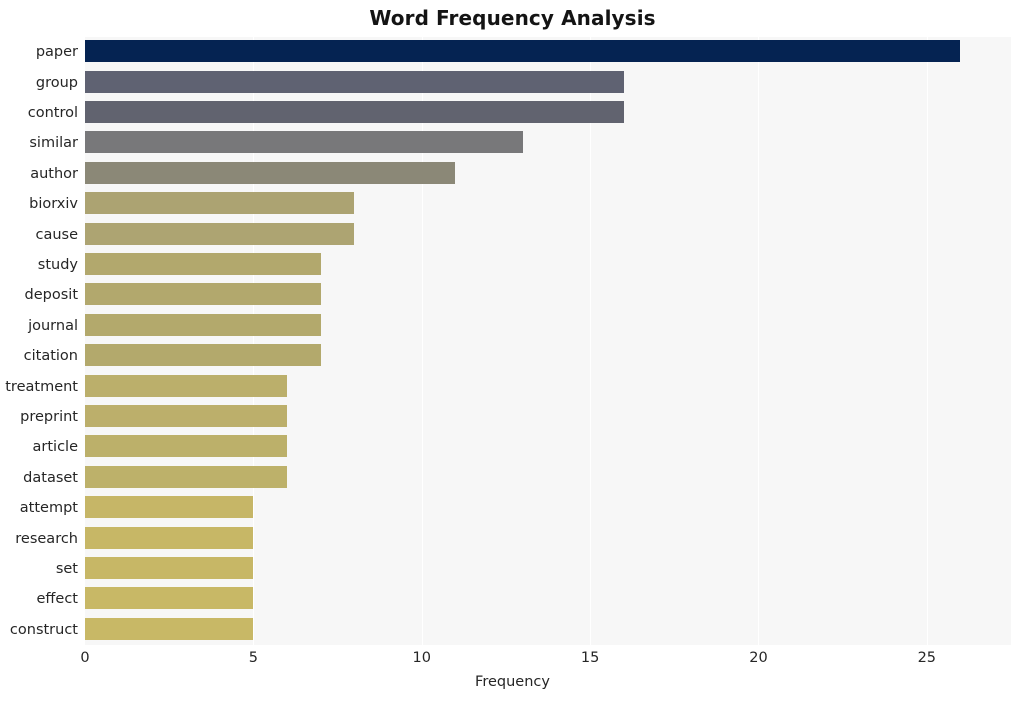  What do you see at coordinates (512, 682) in the screenshot?
I see `x-axis-title: Frequency` at bounding box center [512, 682].